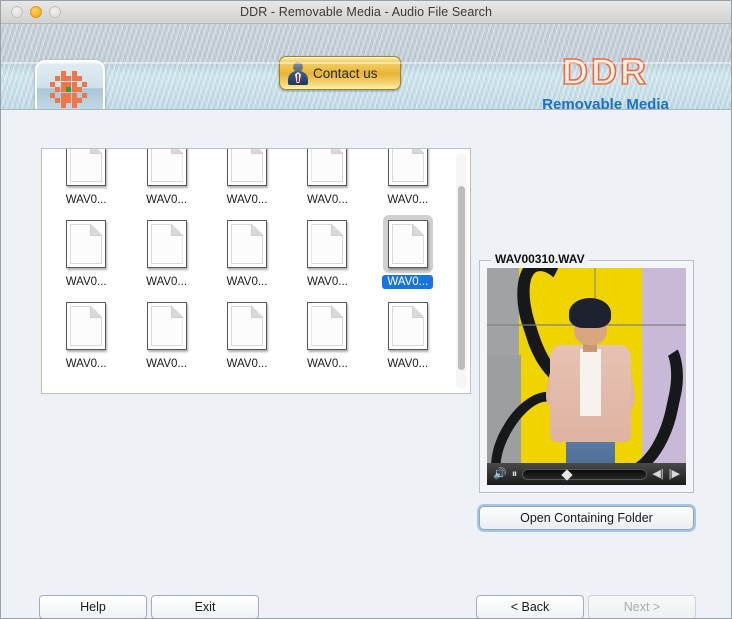  I want to click on contact-us-label: Contact us, so click(345, 73).